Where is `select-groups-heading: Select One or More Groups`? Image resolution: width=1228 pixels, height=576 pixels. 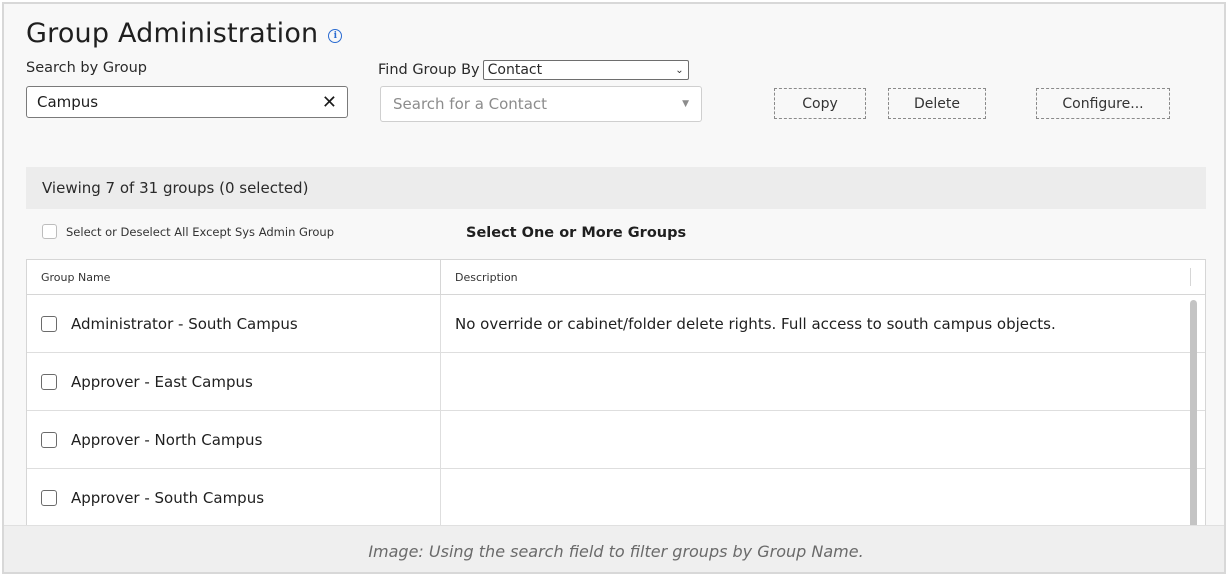
select-groups-heading: Select One or More Groups is located at coordinates (576, 233).